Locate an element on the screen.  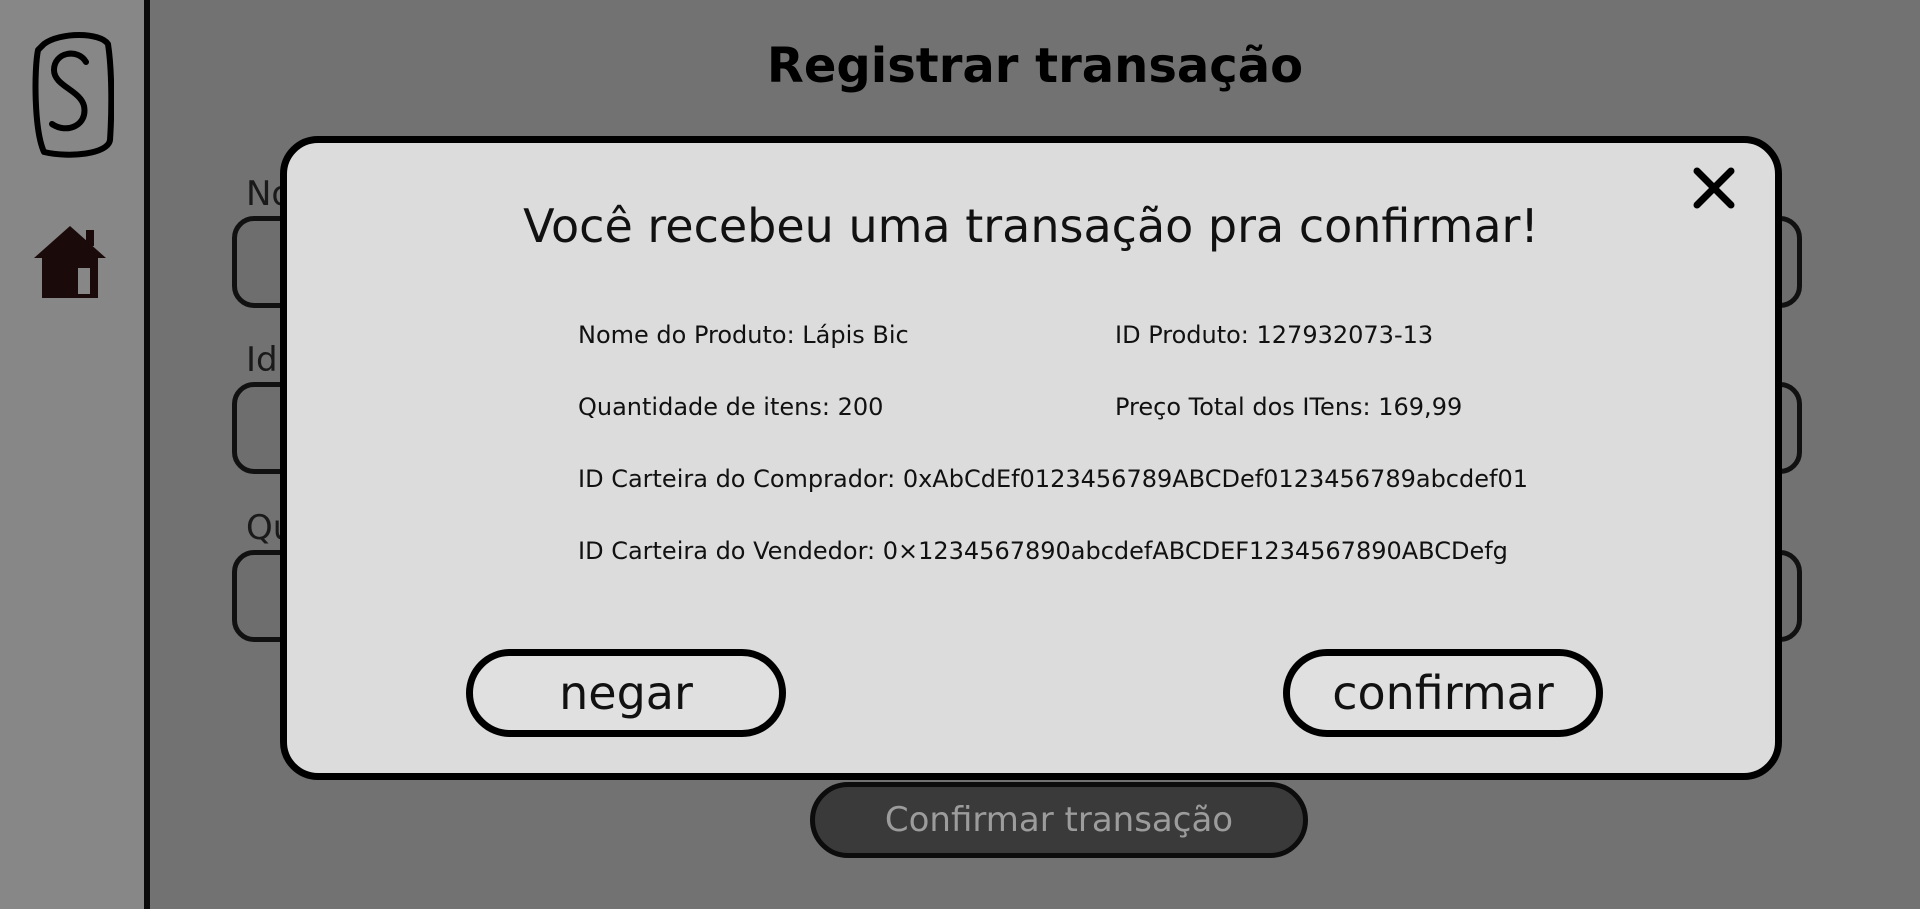
confirm-transaction-button: Confirmar transação is located at coordinates (1059, 820).